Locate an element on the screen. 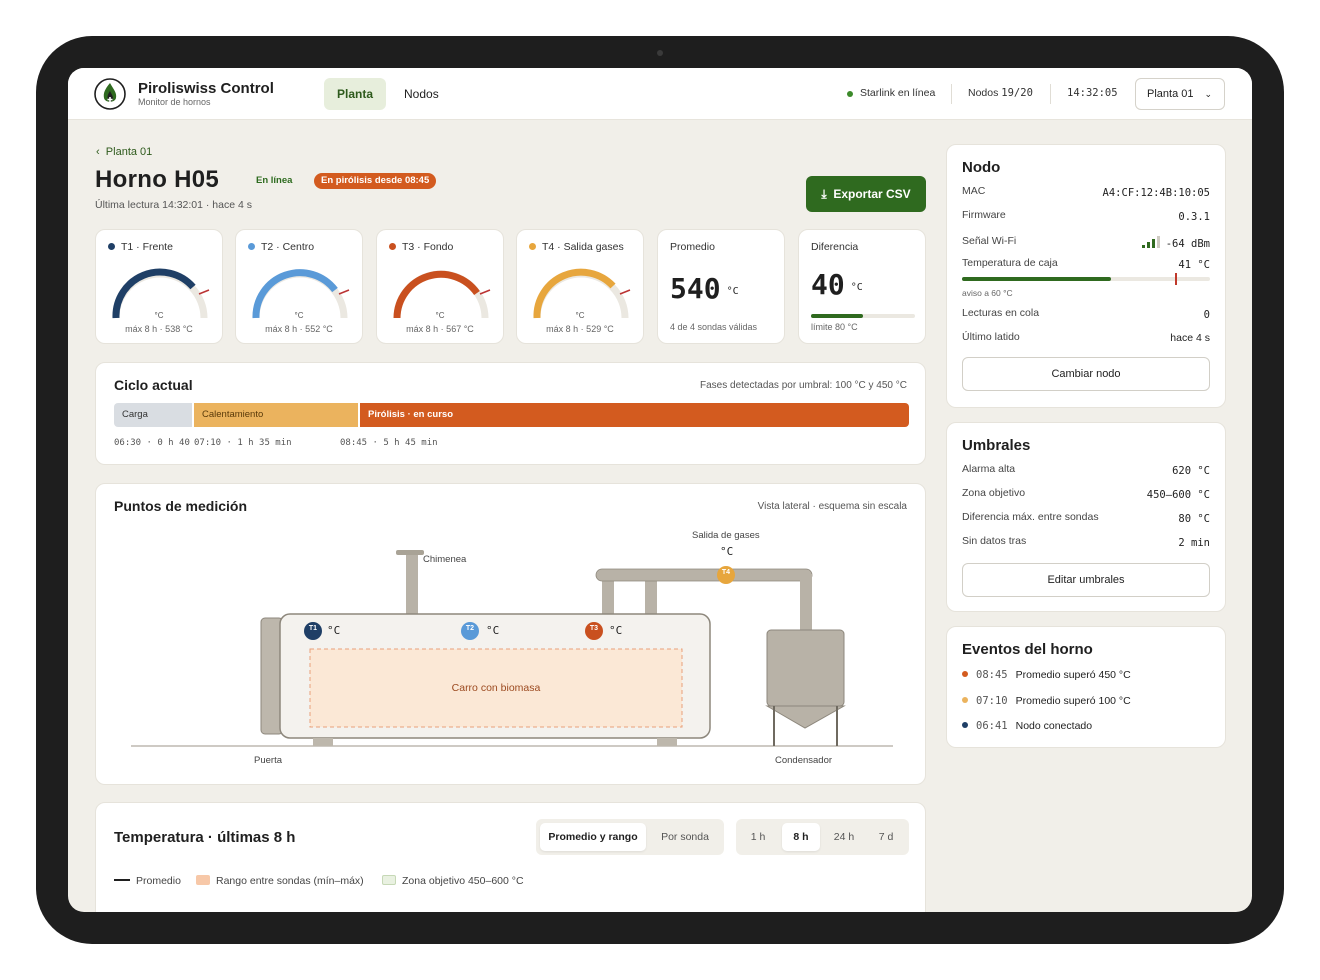 This screenshot has width=1320, height=980. app-subtitle: Monitor de hornos is located at coordinates (174, 102).